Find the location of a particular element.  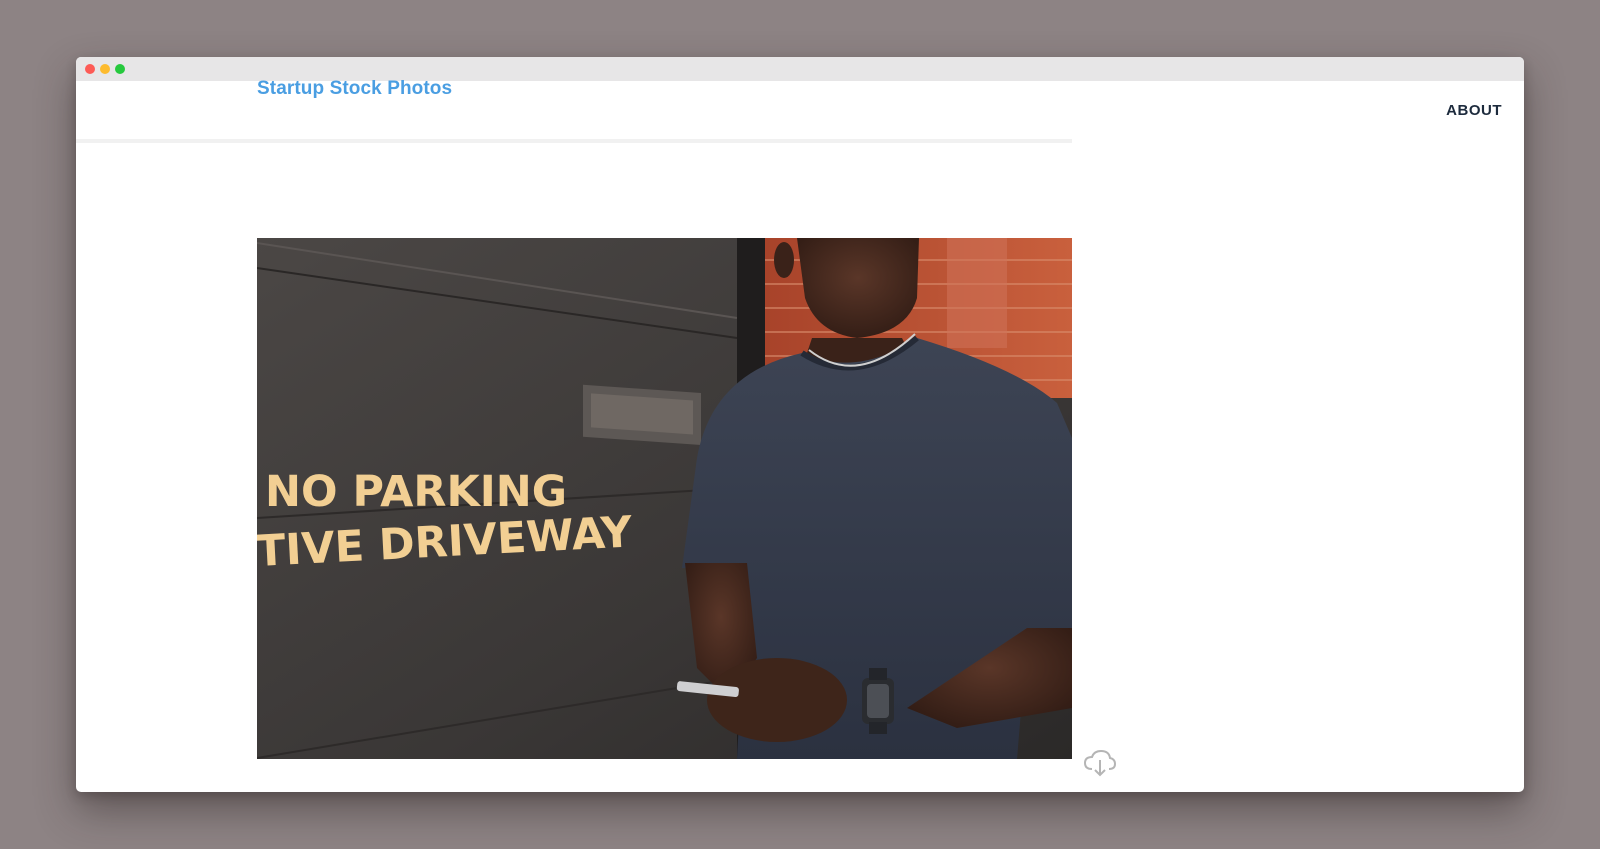

site-header: ABOUT is located at coordinates (800, 111).